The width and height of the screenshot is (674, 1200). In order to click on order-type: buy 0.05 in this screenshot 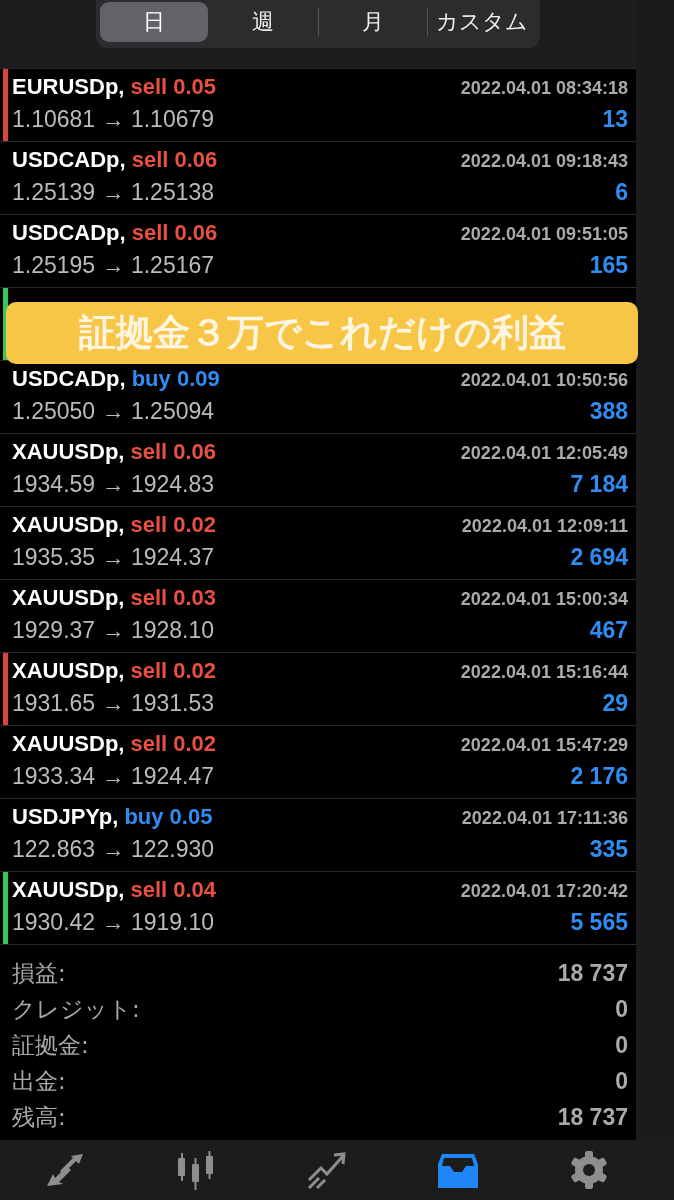, I will do `click(168, 817)`.